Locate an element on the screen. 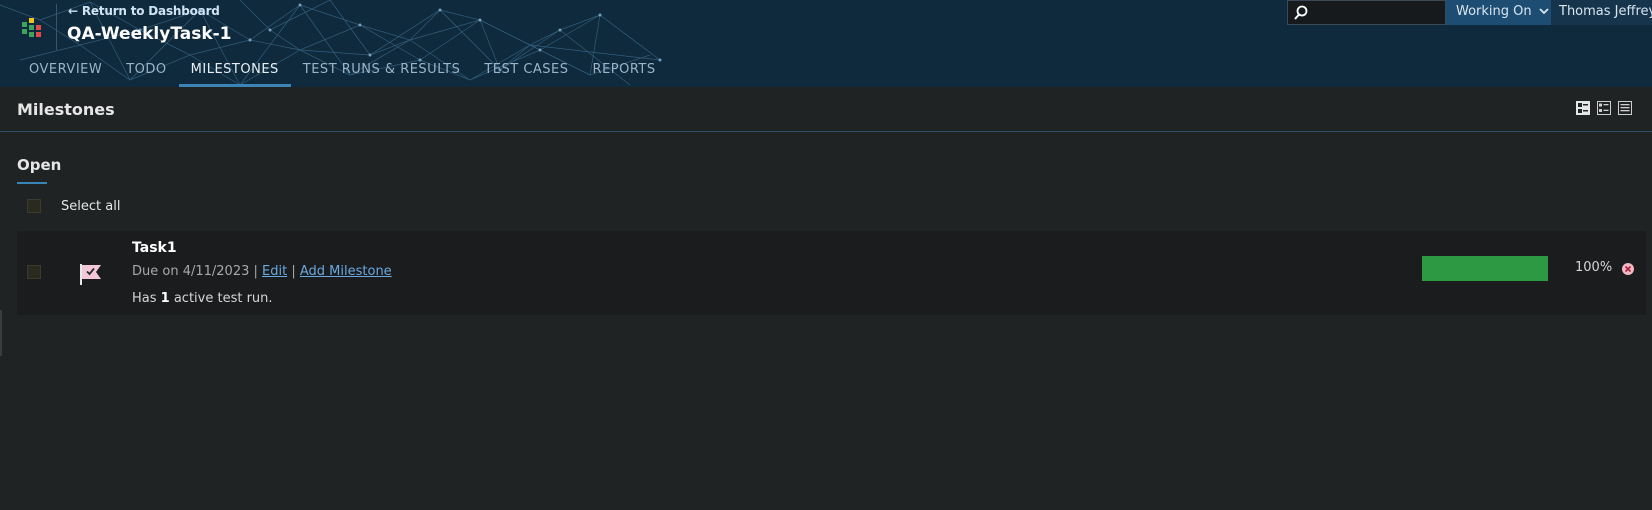 Image resolution: width=1652 pixels, height=510 pixels. tab-overview: OVERVIEW is located at coordinates (65, 72).